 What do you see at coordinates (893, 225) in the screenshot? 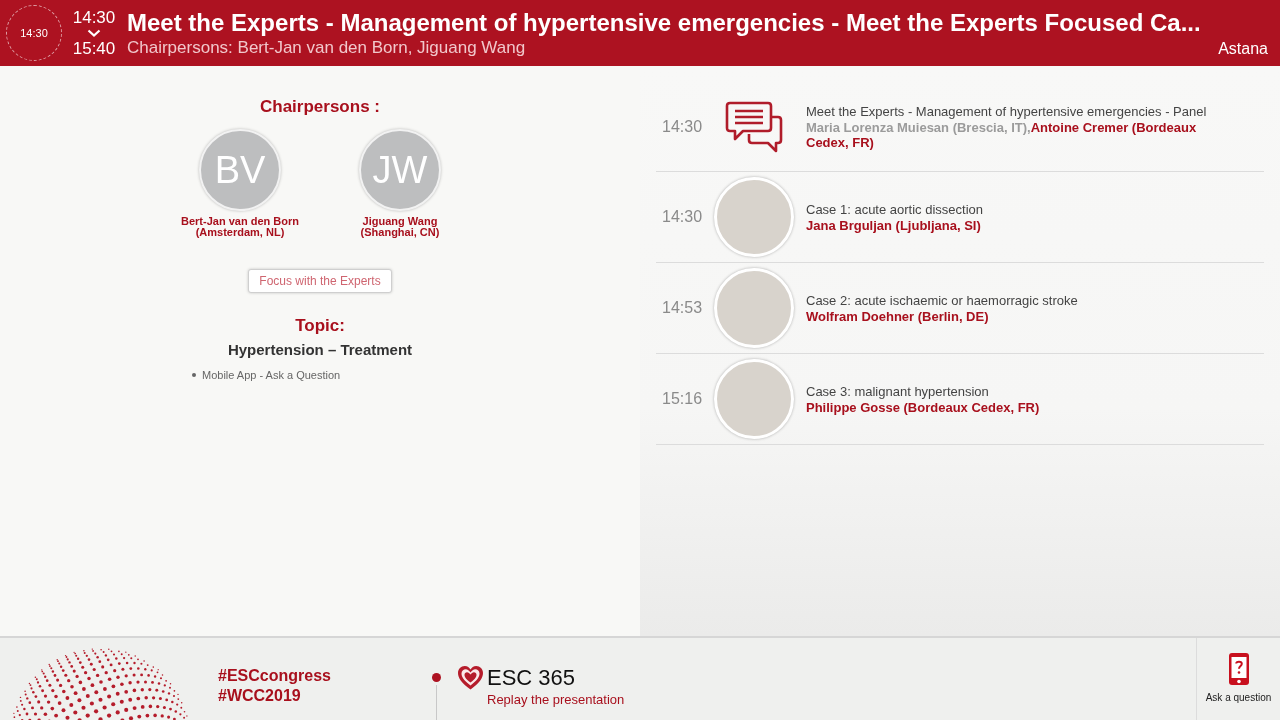
I see `speaker-names: Jana Brguljan (Ljubljana, SI)` at bounding box center [893, 225].